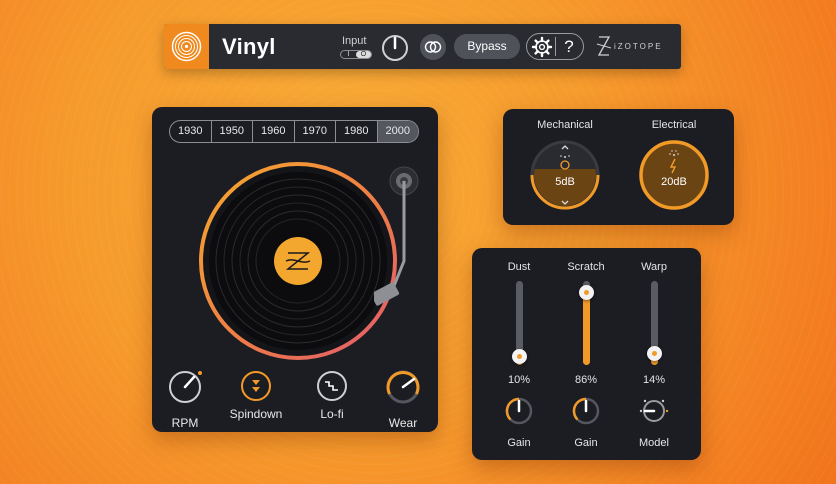 The width and height of the screenshot is (836, 484). Describe the element at coordinates (654, 267) in the screenshot. I see `warp-label: Warp` at that location.